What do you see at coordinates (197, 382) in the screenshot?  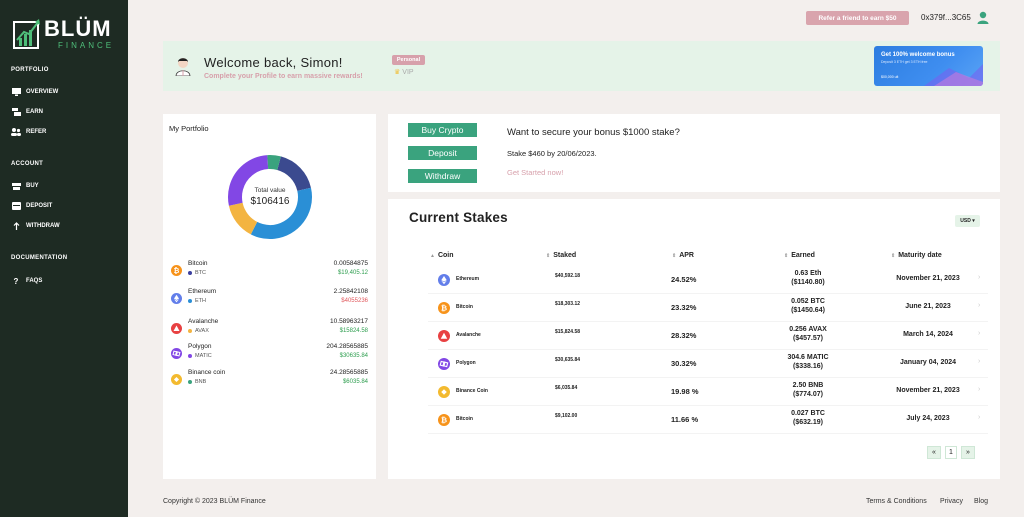 I see `asset-symbol-row: BNB` at bounding box center [197, 382].